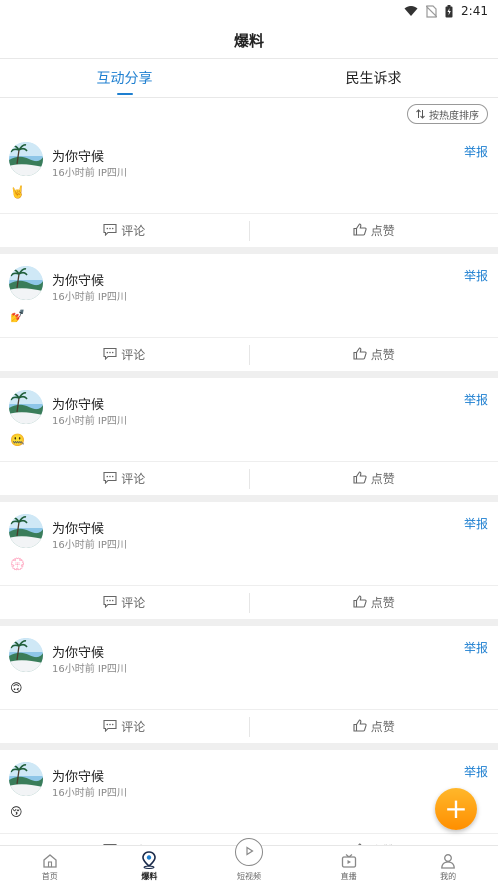 Image resolution: width=498 pixels, height=887 pixels. I want to click on nav-label: 爆料, so click(149, 876).